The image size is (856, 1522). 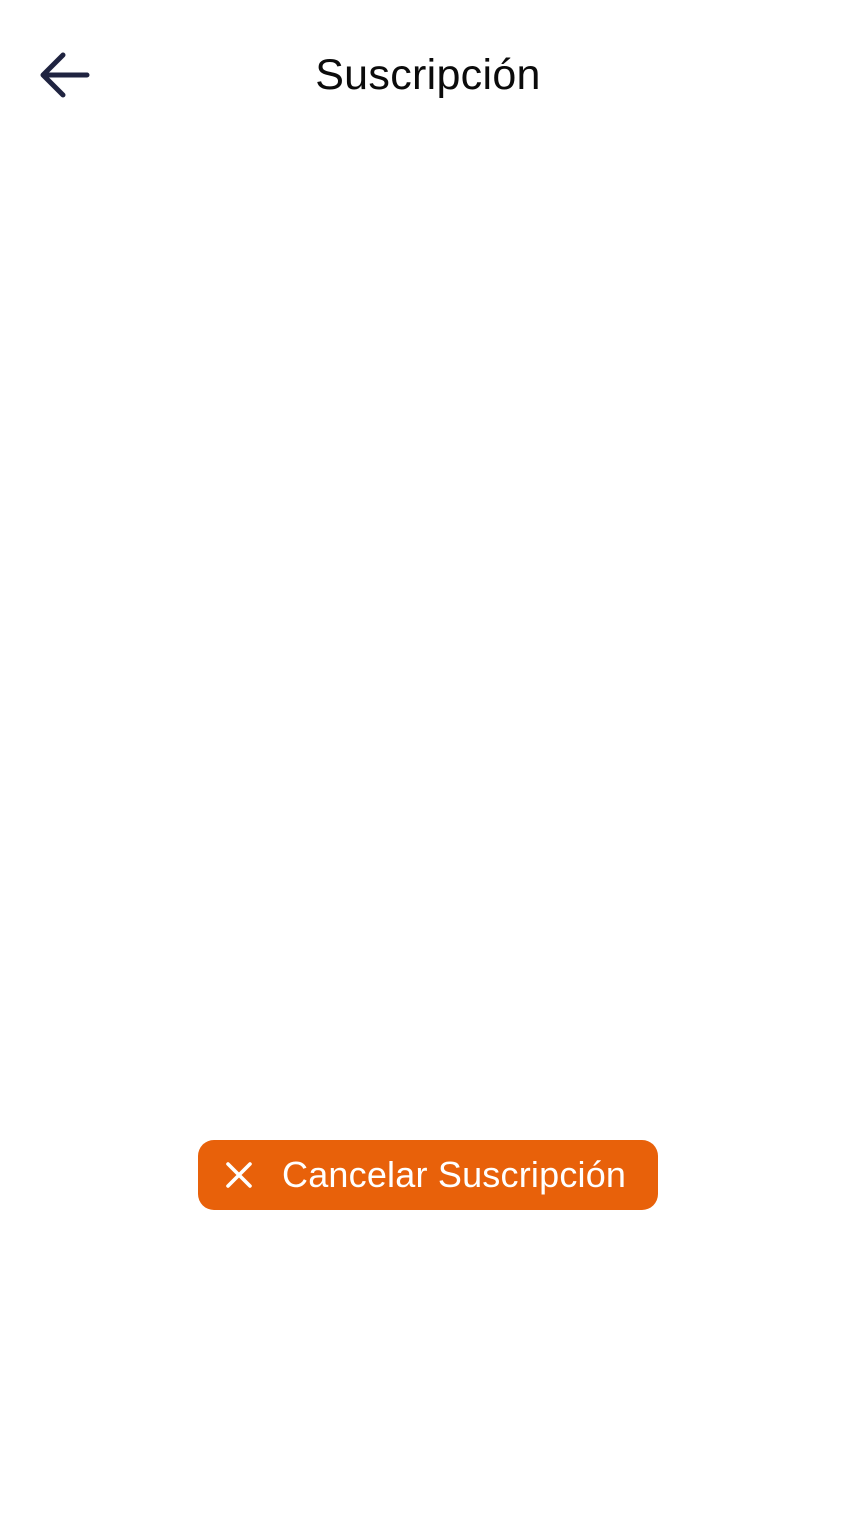 I want to click on cancel-subscription-label: Cancelar Suscripción, so click(x=454, y=1174).